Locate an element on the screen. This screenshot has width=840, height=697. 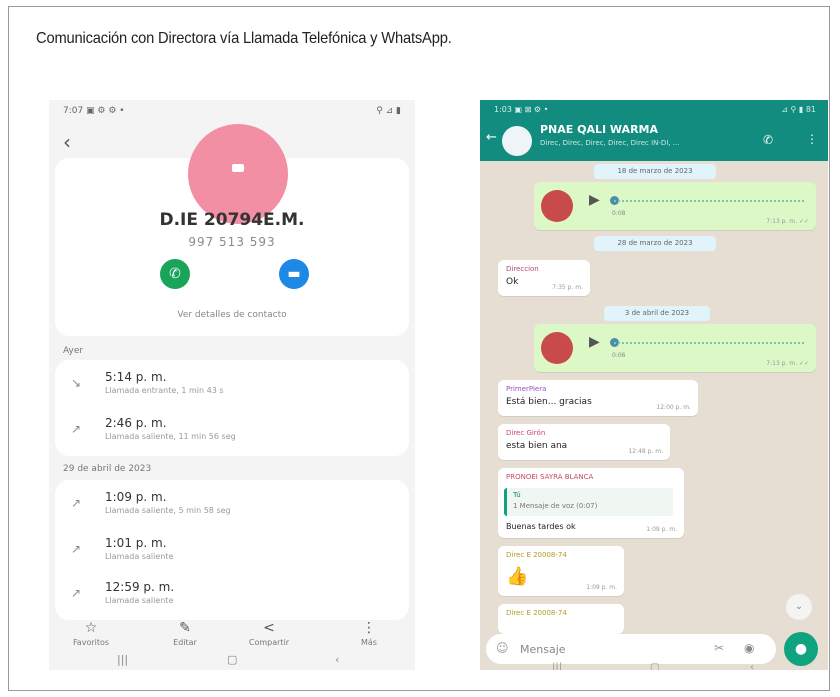
favorites-label: Favoritos is located at coordinates (91, 642).